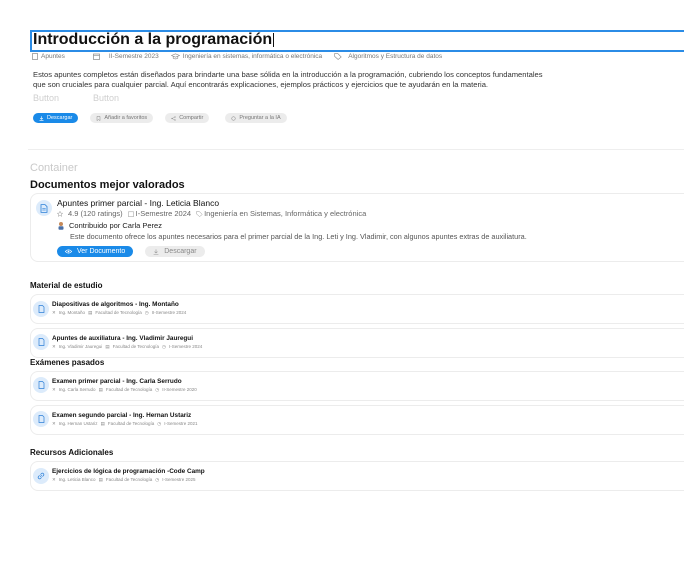  What do you see at coordinates (173, 118) in the screenshot?
I see `share-icon` at bounding box center [173, 118].